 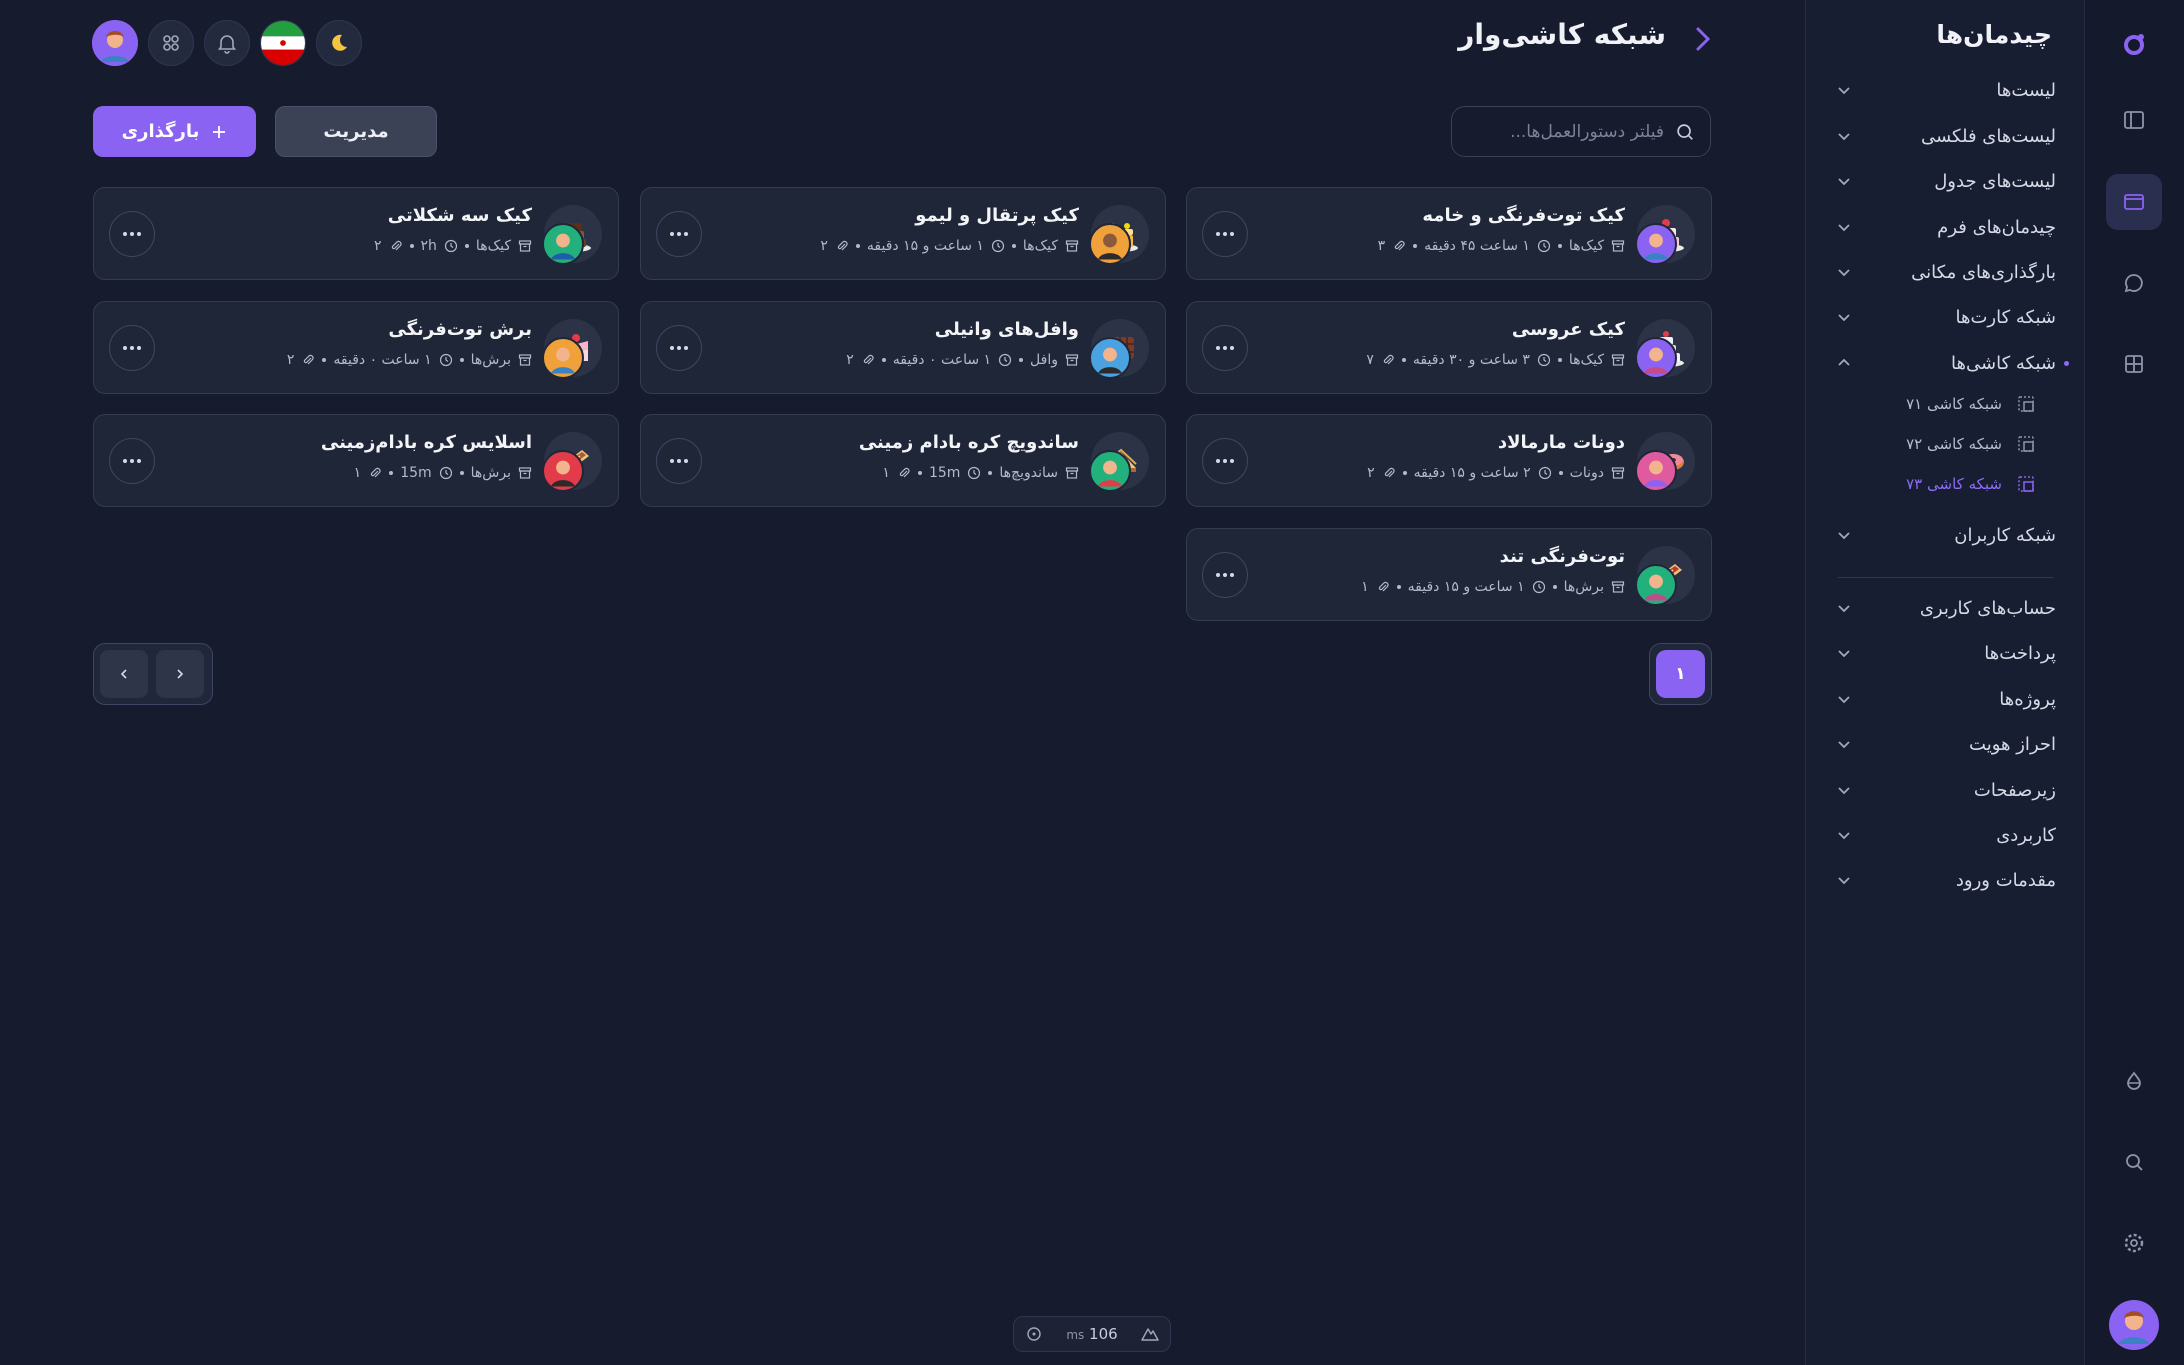 I want to click on dev-toolbar: ms 106, so click(x=1092, y=1334).